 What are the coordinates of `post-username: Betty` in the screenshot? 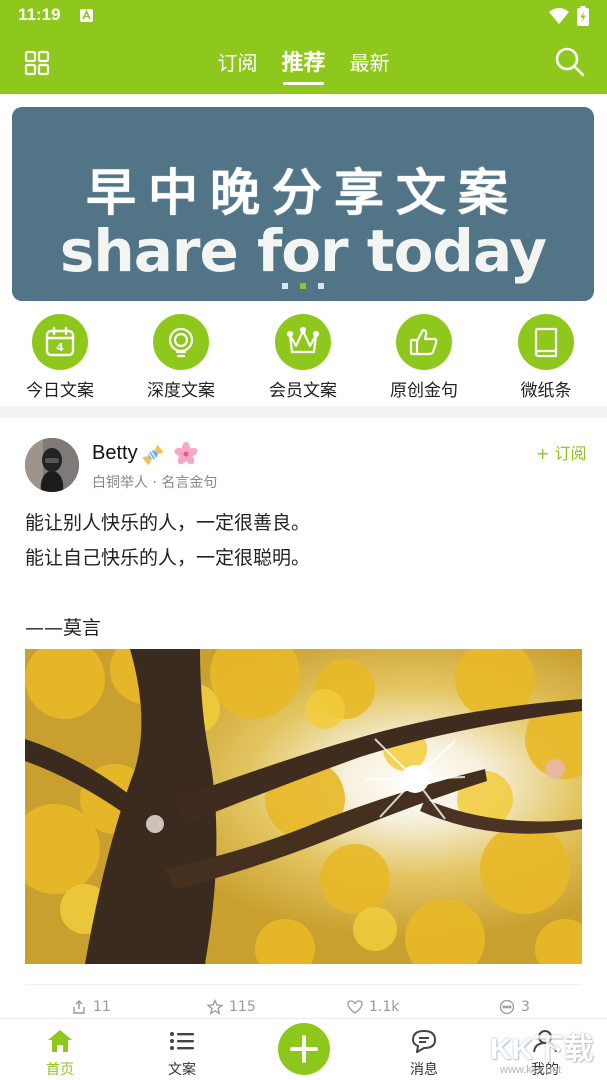 It's located at (115, 453).